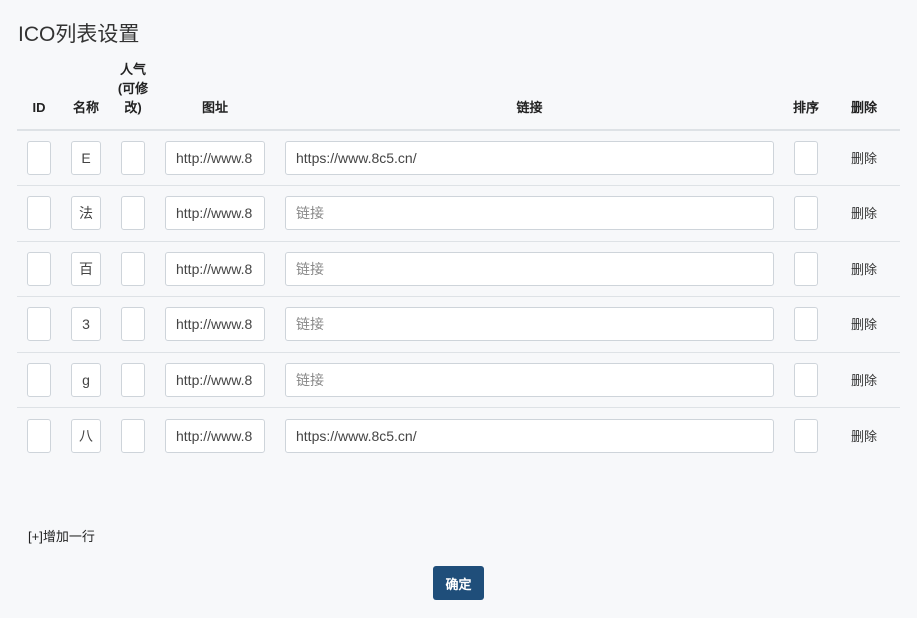 The image size is (917, 618). What do you see at coordinates (529, 95) in the screenshot?
I see `column-header-link: 链接` at bounding box center [529, 95].